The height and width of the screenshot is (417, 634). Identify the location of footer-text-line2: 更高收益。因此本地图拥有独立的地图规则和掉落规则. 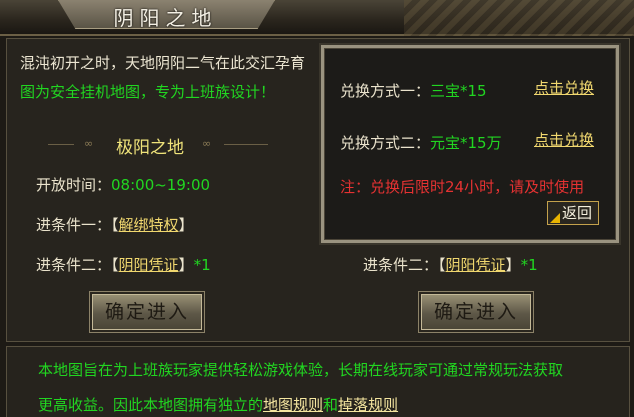
(218, 404).